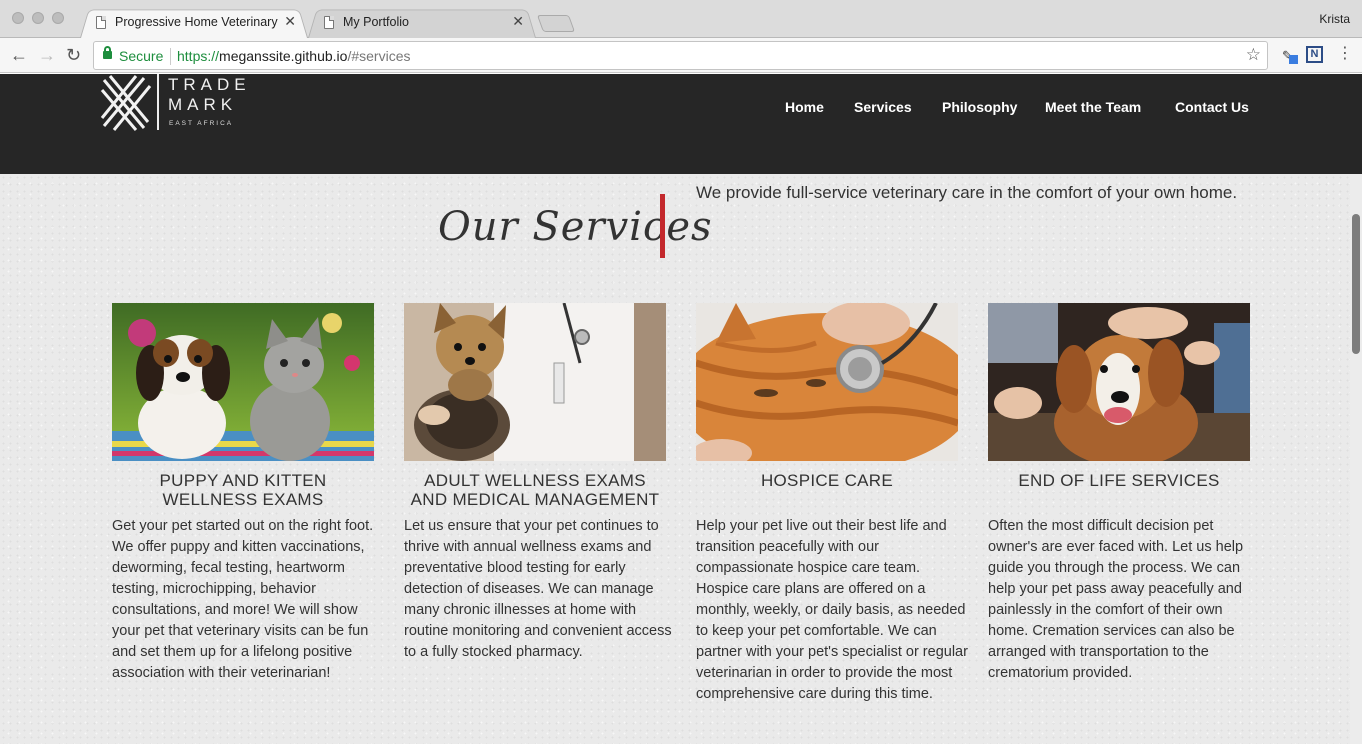  What do you see at coordinates (1093, 107) in the screenshot?
I see `nav-meet-the-team: Meet the Team` at bounding box center [1093, 107].